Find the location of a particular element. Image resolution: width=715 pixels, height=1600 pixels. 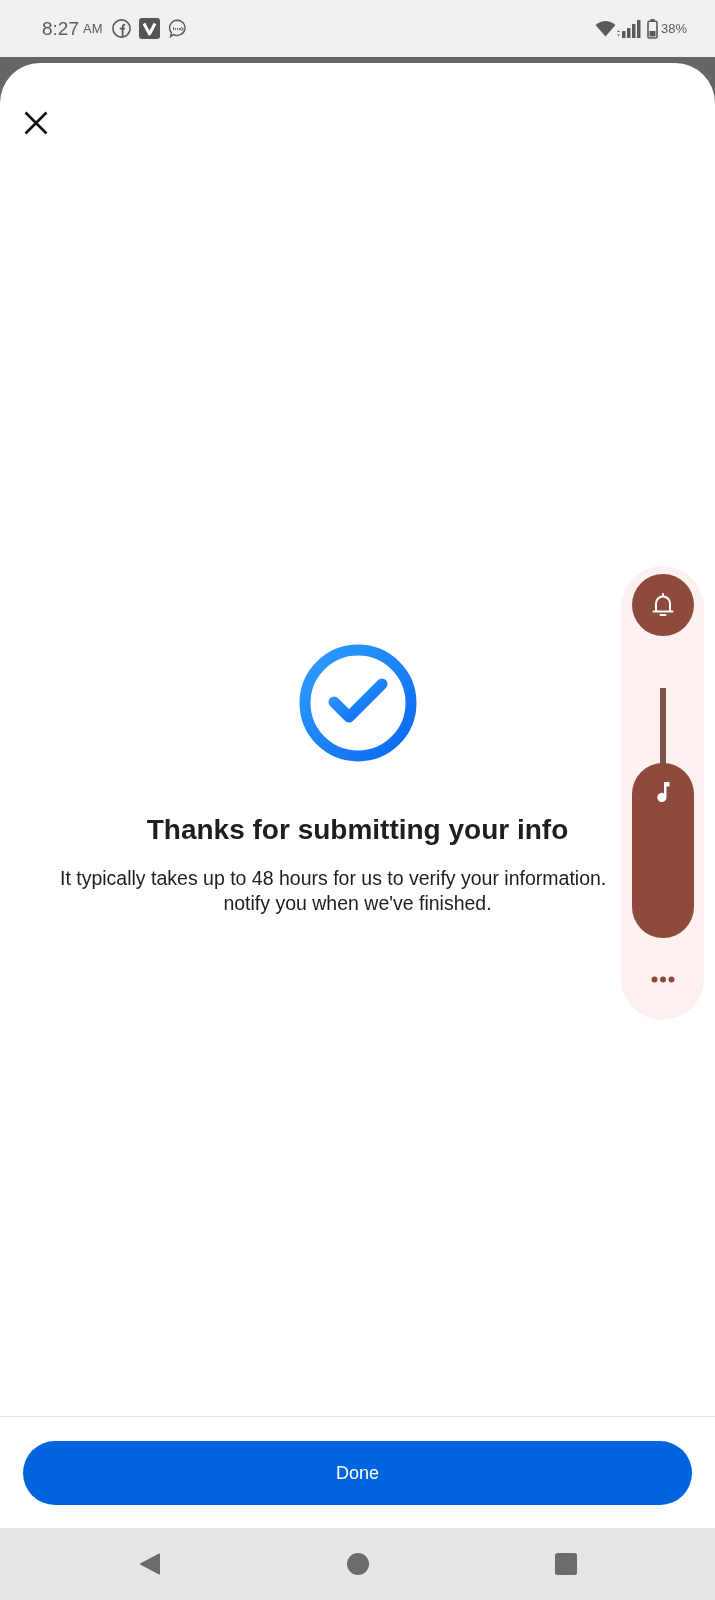

v-tile-icon is located at coordinates (150, 28).